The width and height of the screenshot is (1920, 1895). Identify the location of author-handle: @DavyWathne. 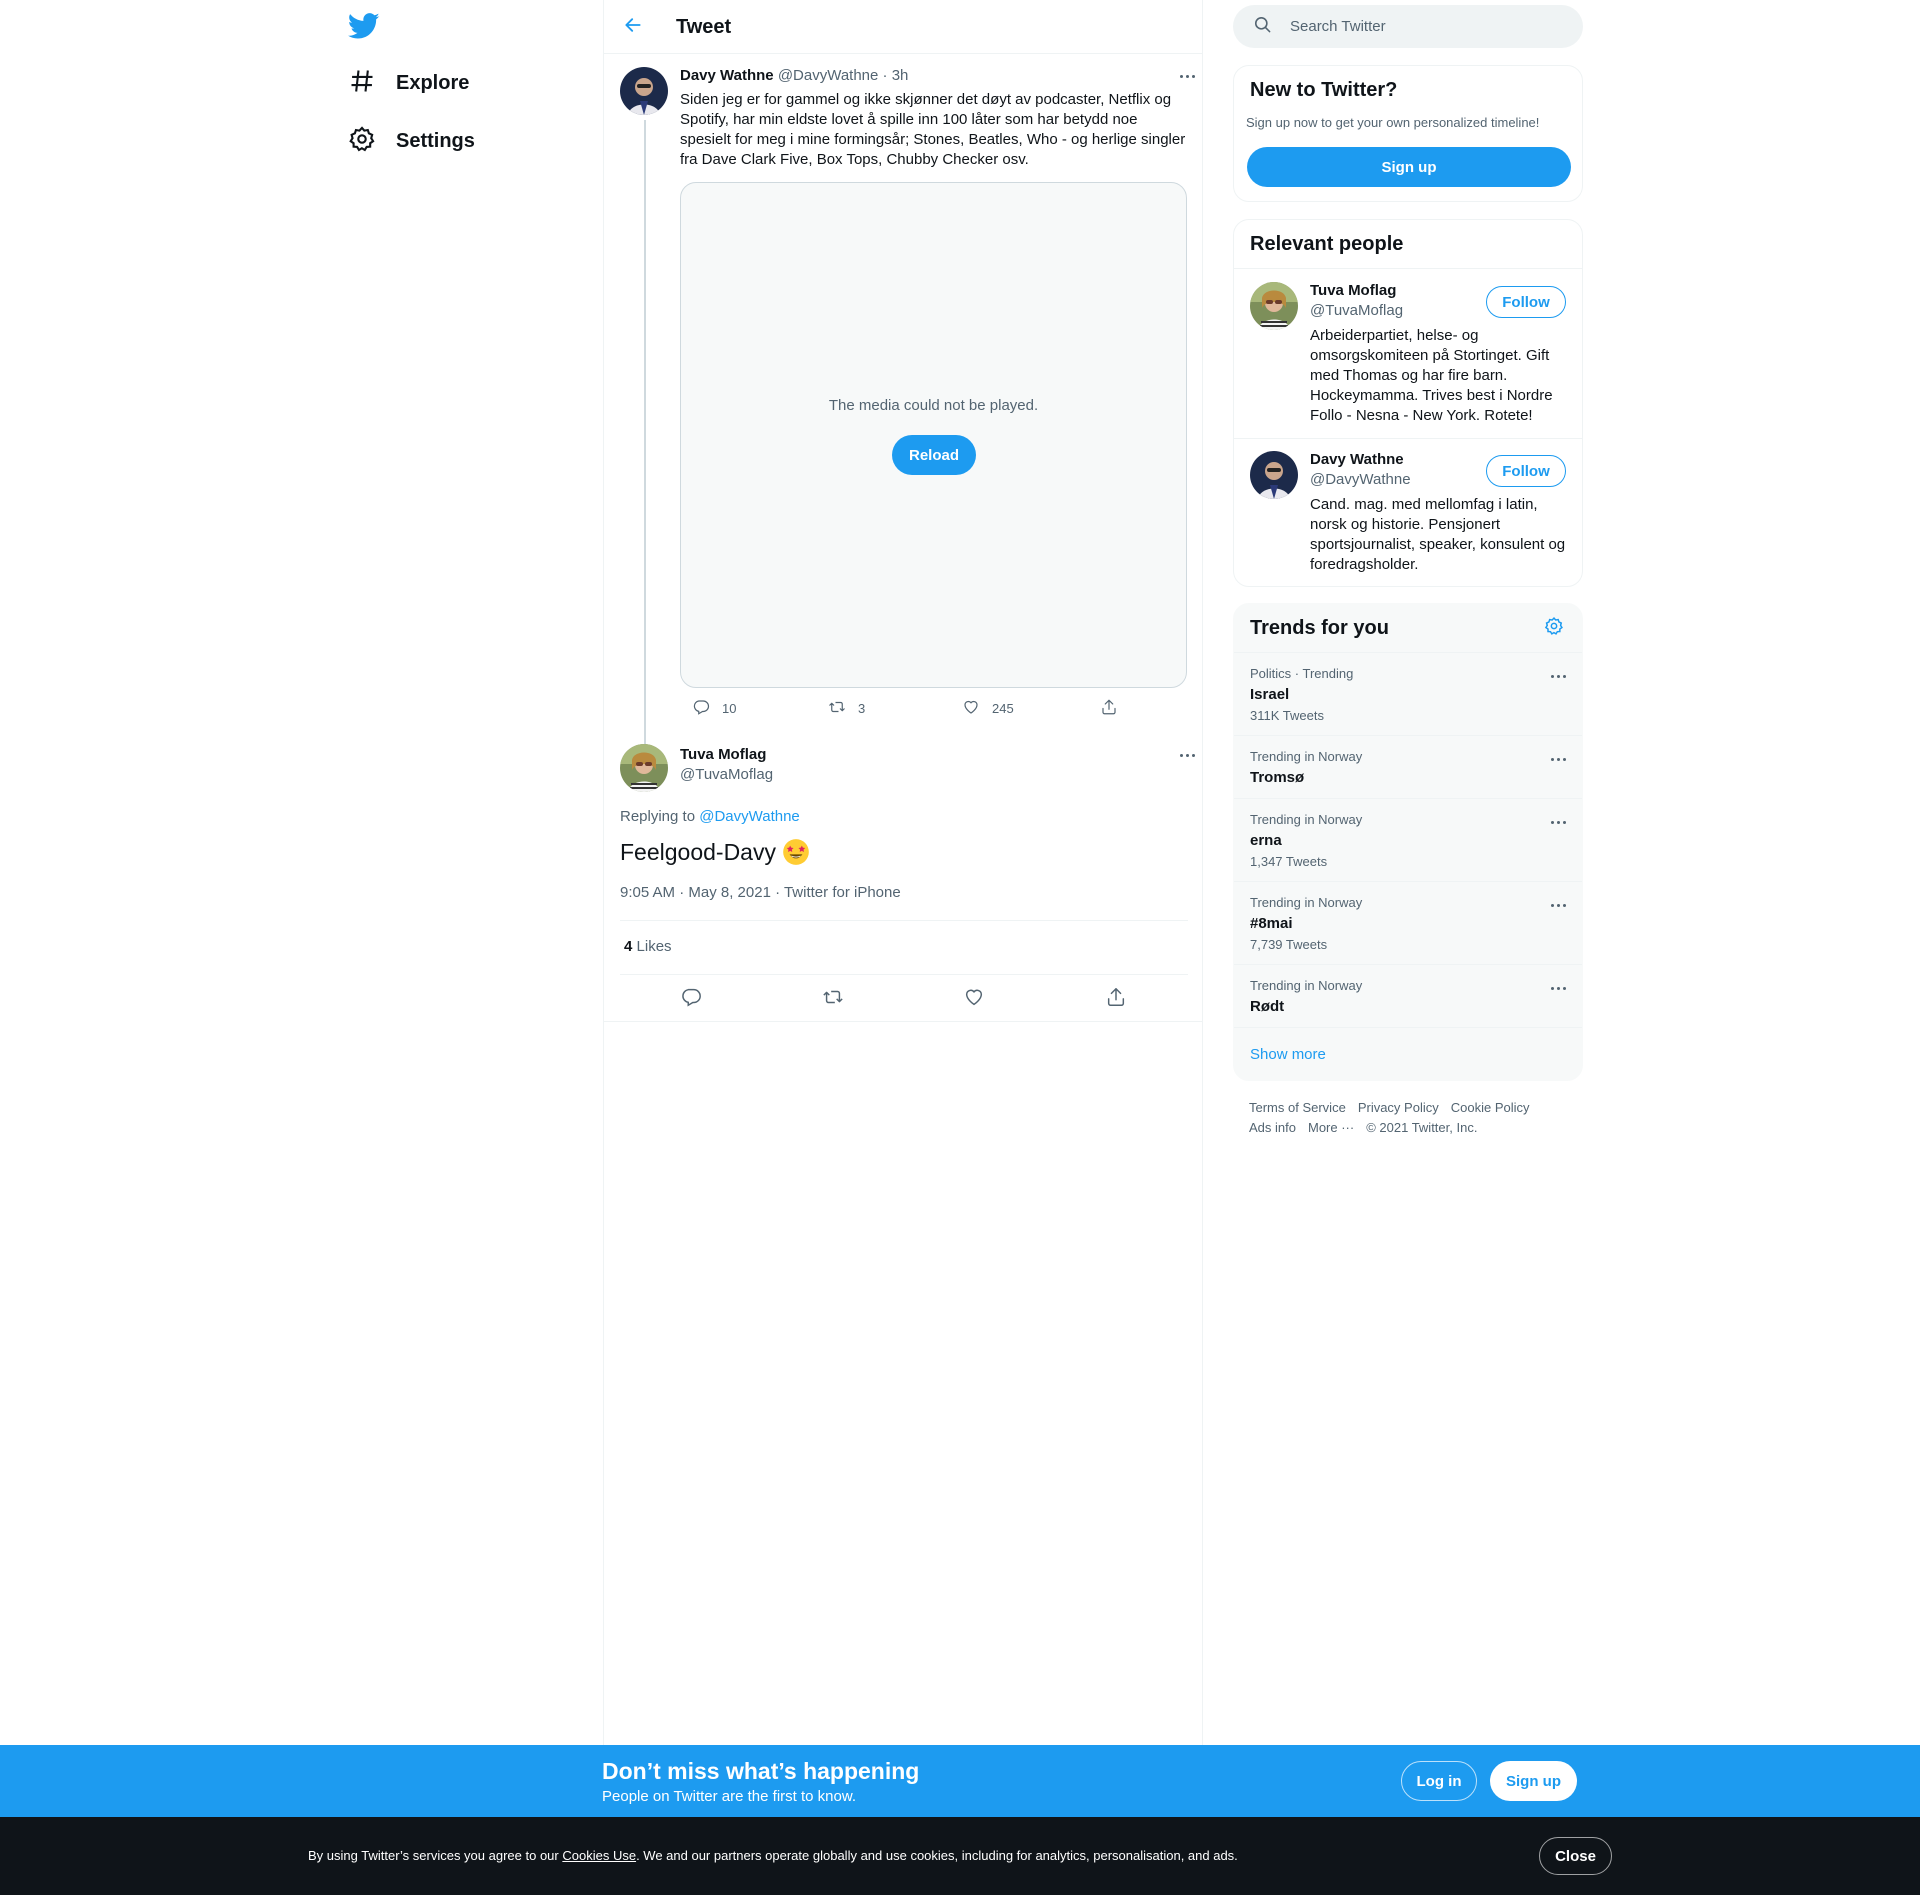
(828, 75).